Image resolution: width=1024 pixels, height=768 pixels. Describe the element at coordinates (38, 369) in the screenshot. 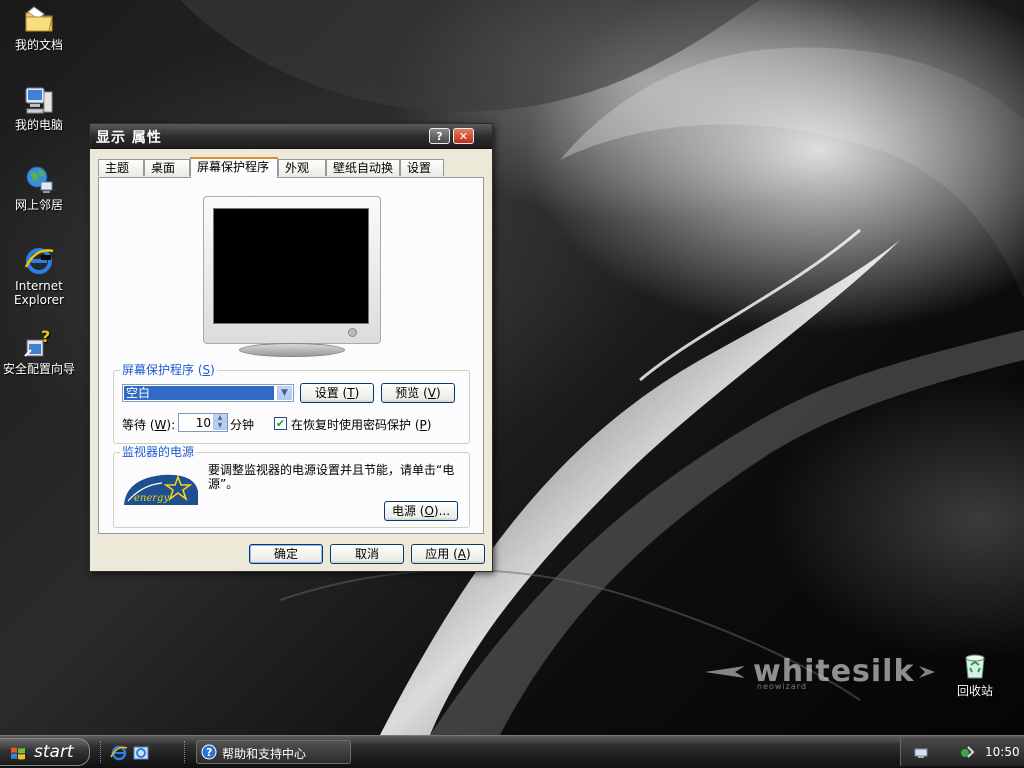

I see `desktop-icon-label: 安全配置向导` at that location.